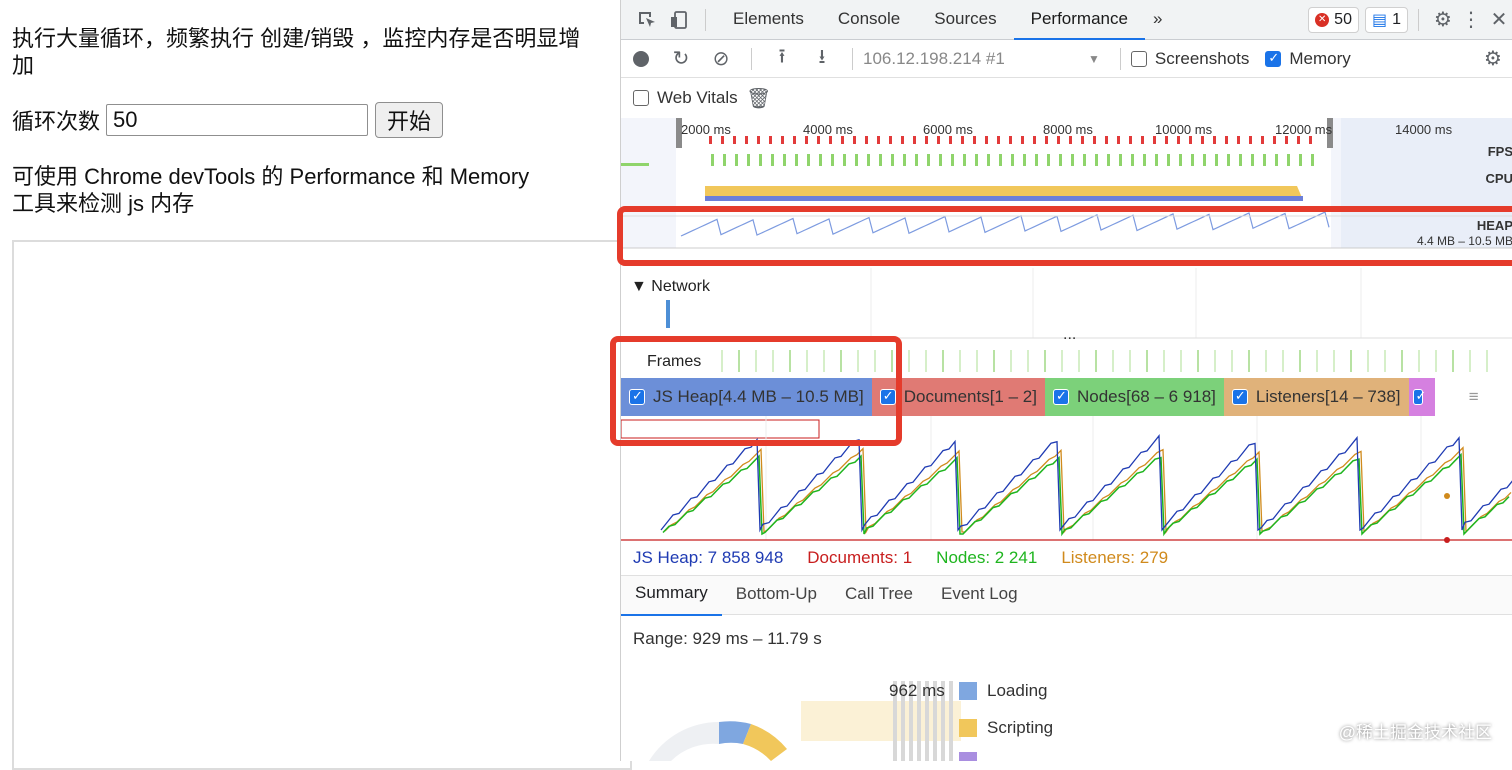 Image resolution: width=1512 pixels, height=770 pixels. Describe the element at coordinates (1066, 595) in the screenshot. I see `details-tab-bar: Summary Bottom-Up Call Tree Event Log` at that location.